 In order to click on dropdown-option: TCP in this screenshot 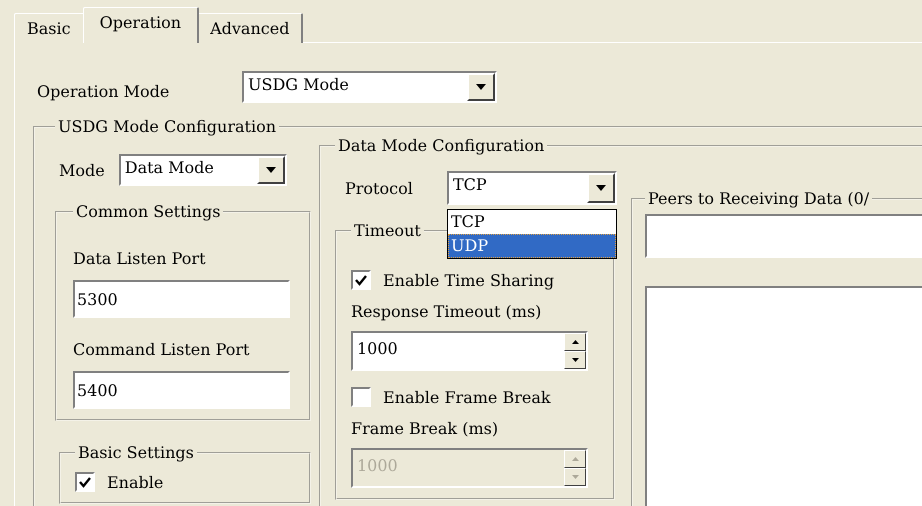, I will do `click(532, 222)`.